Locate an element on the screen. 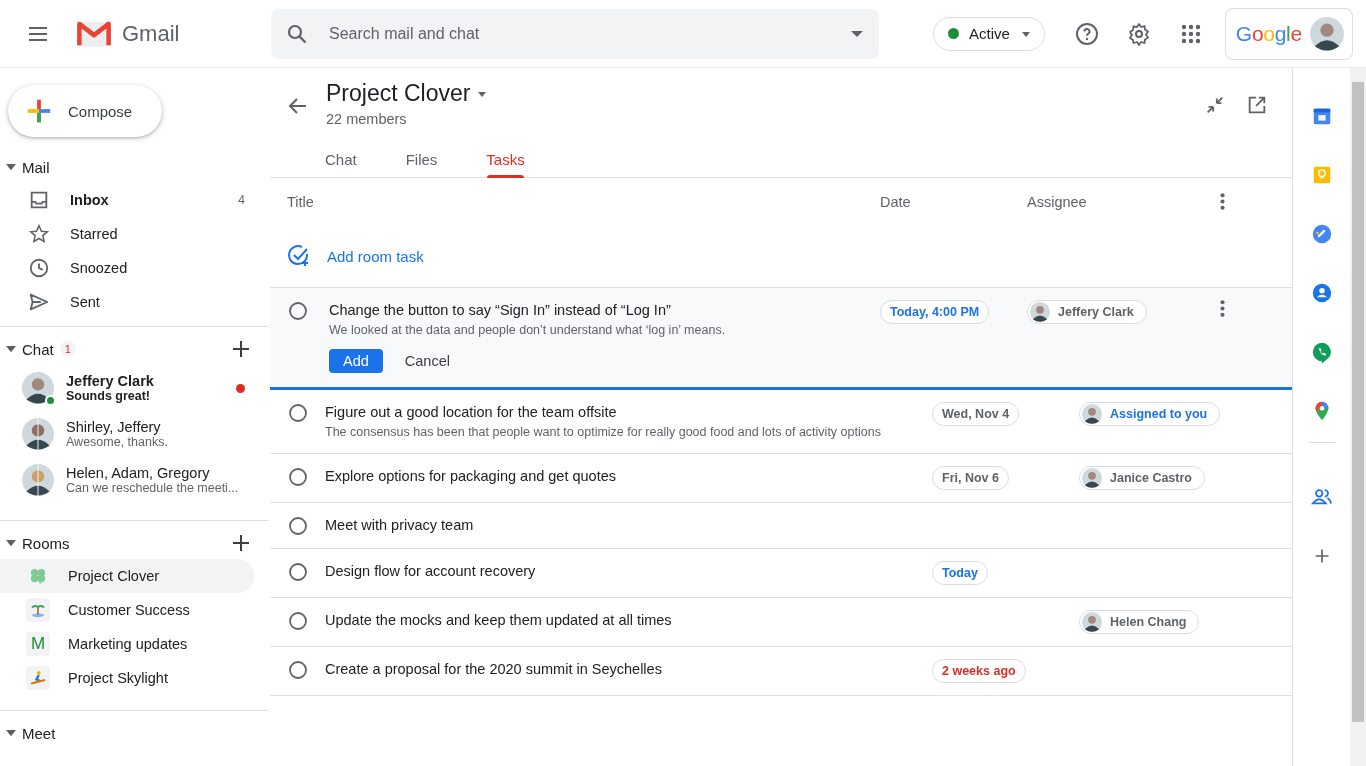 The height and width of the screenshot is (766, 1366). snowboarder-icon is located at coordinates (38, 678).